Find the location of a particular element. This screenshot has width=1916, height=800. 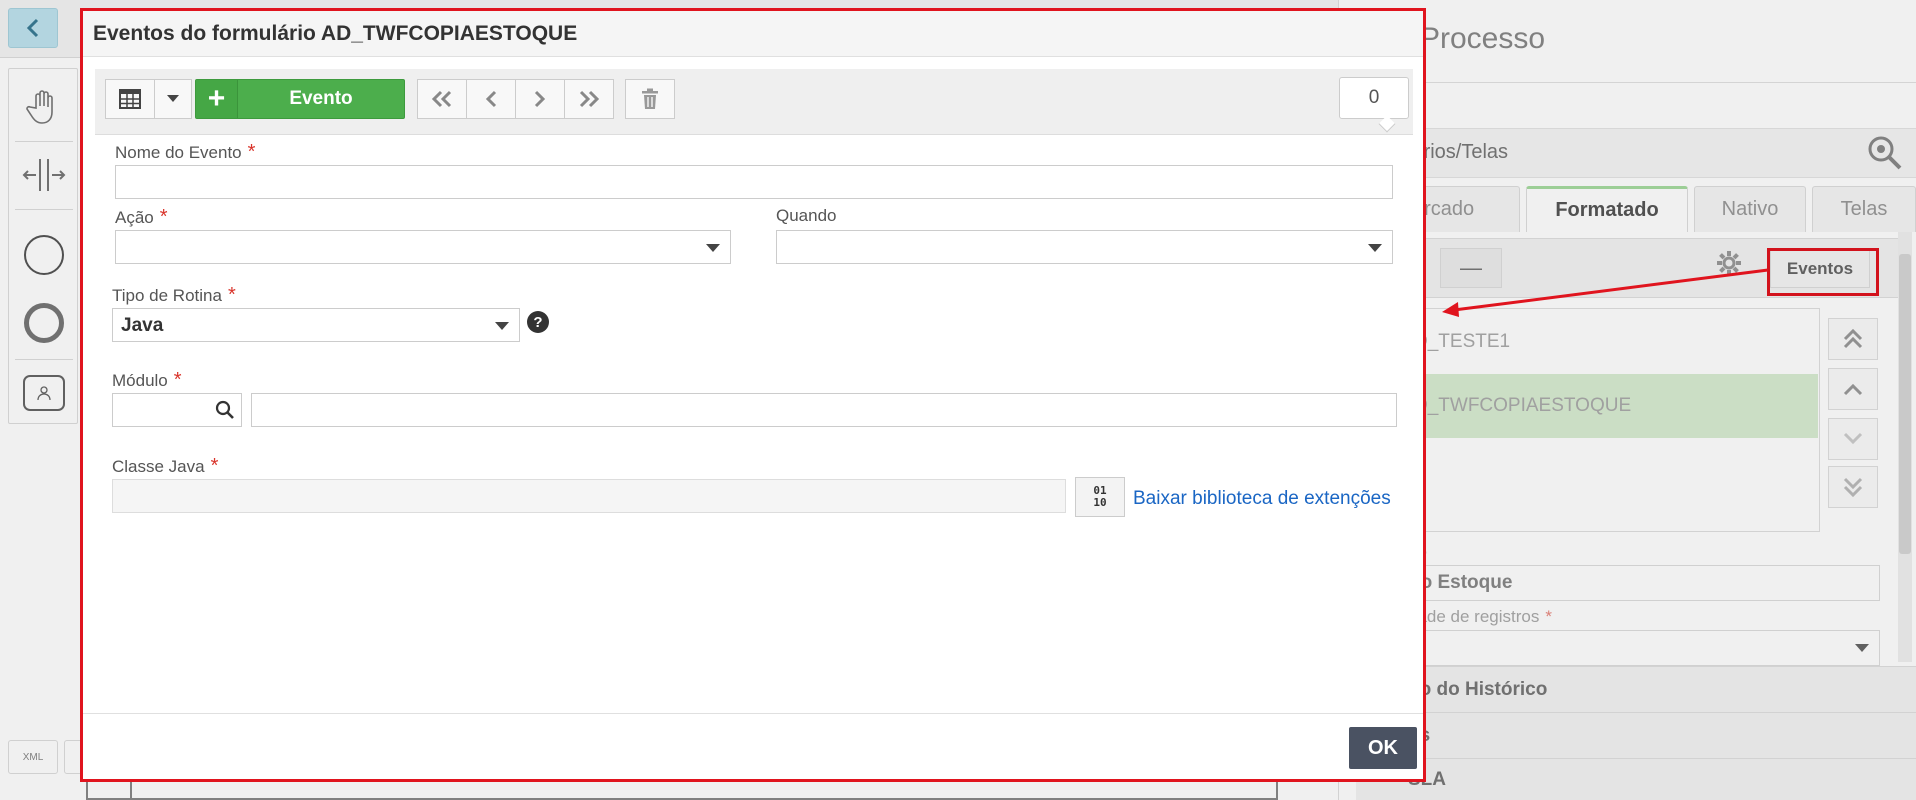

event-name-label: Nome do Evento * is located at coordinates (185, 152).